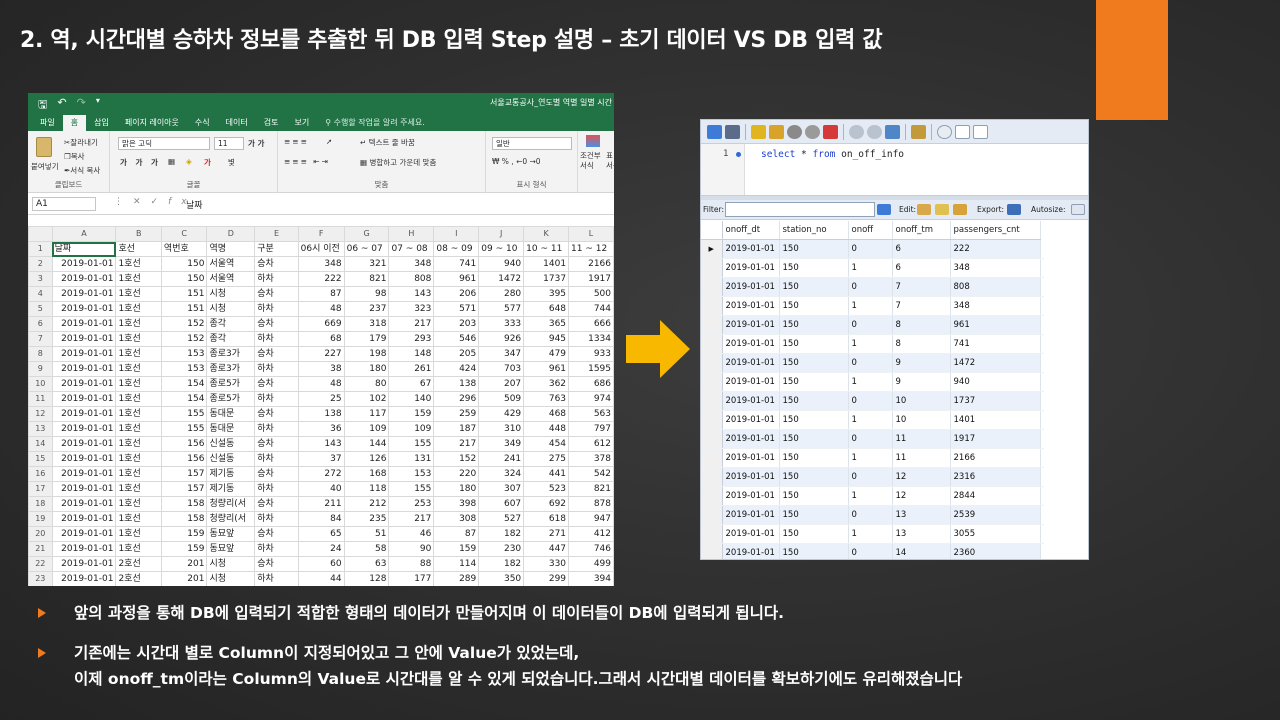  I want to click on cell: 607, so click(501, 504).